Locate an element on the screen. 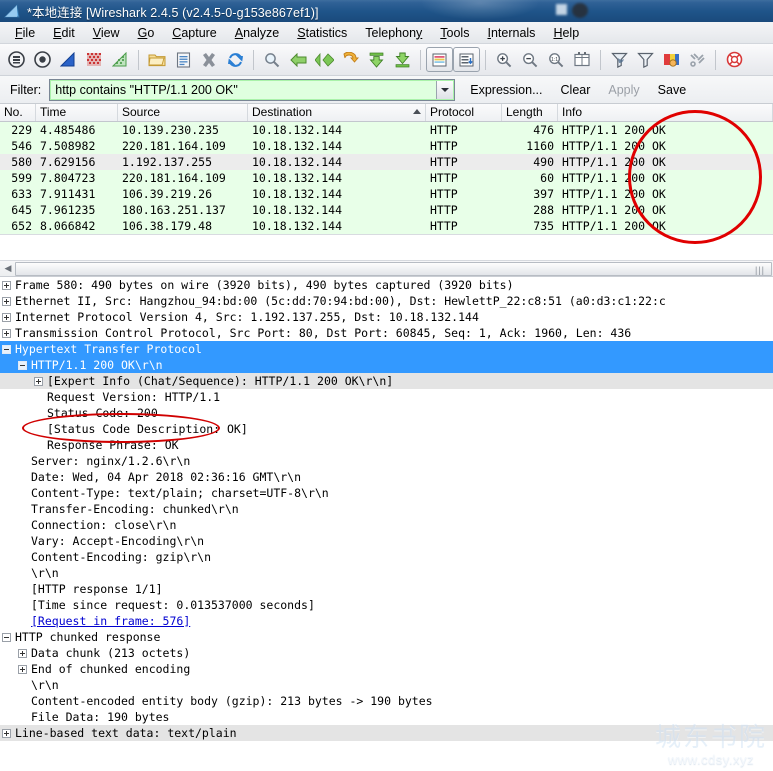 The height and width of the screenshot is (771, 773). find-packet-icon is located at coordinates (272, 60).